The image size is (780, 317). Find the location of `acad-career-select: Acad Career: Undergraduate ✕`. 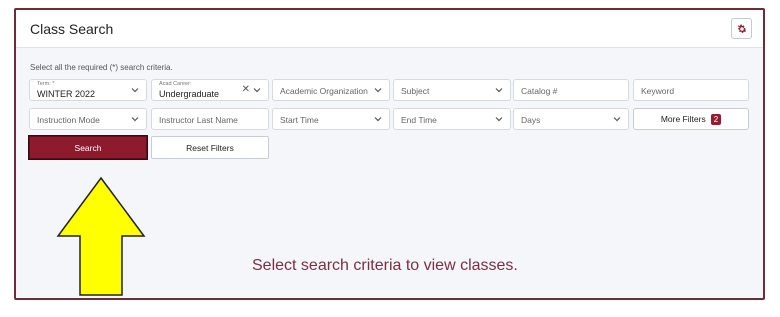

acad-career-select: Acad Career: Undergraduate ✕ is located at coordinates (210, 90).